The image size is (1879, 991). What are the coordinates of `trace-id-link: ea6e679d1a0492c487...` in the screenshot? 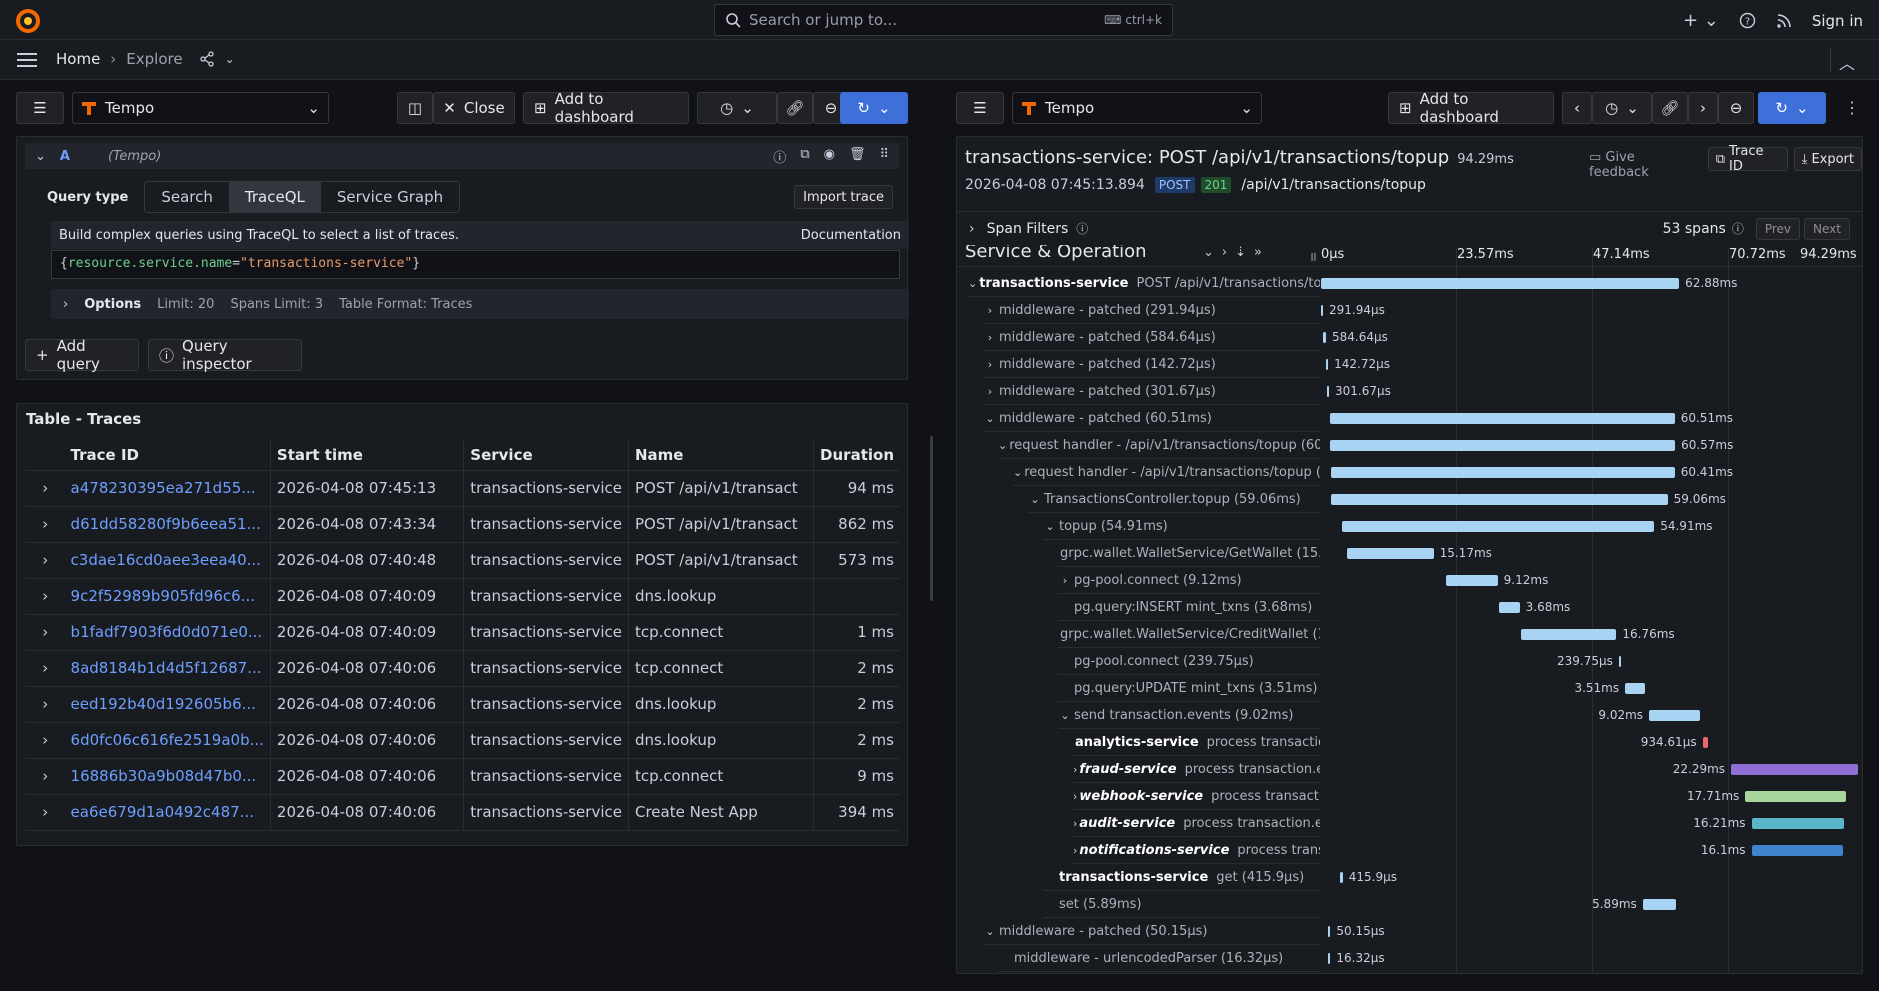 It's located at (167, 812).